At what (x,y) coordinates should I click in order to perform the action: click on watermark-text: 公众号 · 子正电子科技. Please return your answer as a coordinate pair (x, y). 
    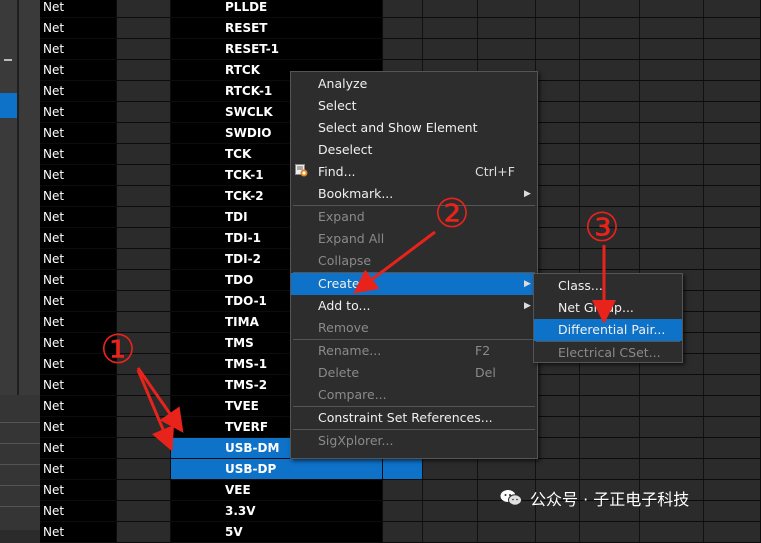
    Looking at the image, I should click on (610, 499).